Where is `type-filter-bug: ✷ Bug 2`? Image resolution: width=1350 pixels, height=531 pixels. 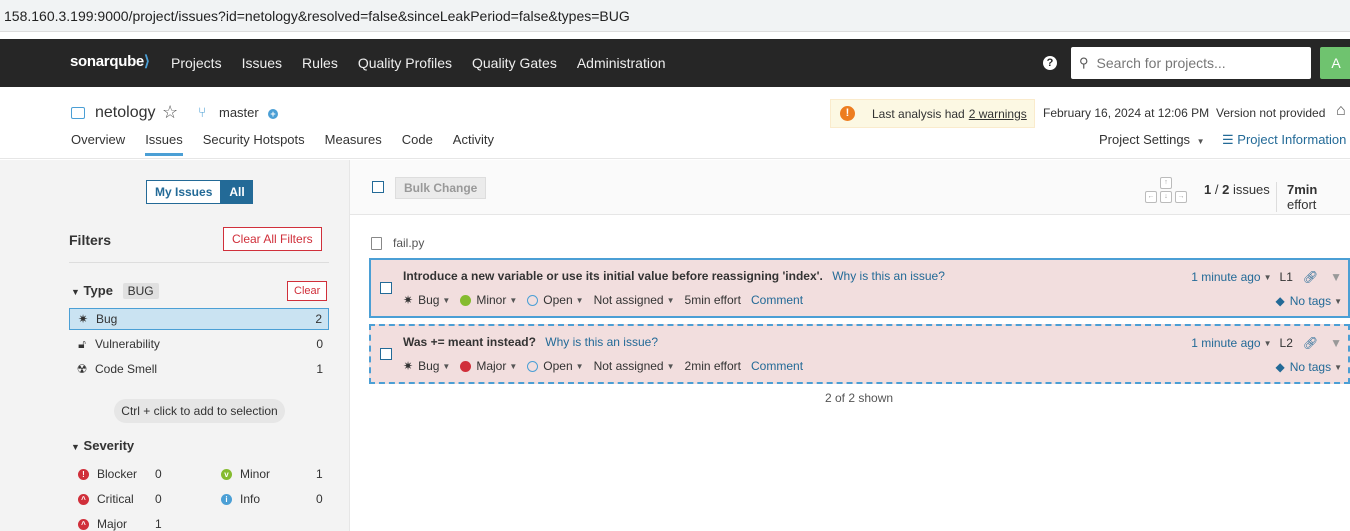
type-filter-bug: ✷ Bug 2 is located at coordinates (199, 319).